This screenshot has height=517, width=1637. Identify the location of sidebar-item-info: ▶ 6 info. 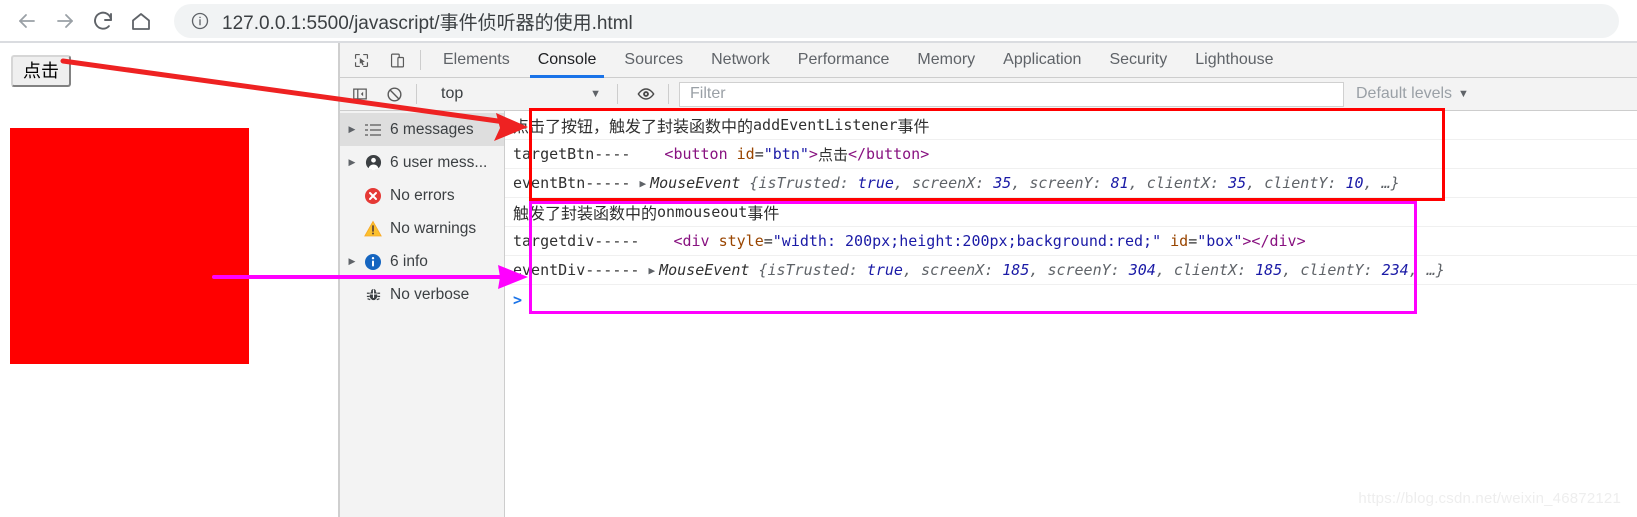
(422, 261).